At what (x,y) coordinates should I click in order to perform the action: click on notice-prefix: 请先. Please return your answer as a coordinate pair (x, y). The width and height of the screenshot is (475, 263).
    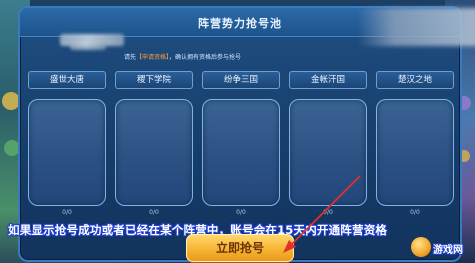
    Looking at the image, I should click on (130, 57).